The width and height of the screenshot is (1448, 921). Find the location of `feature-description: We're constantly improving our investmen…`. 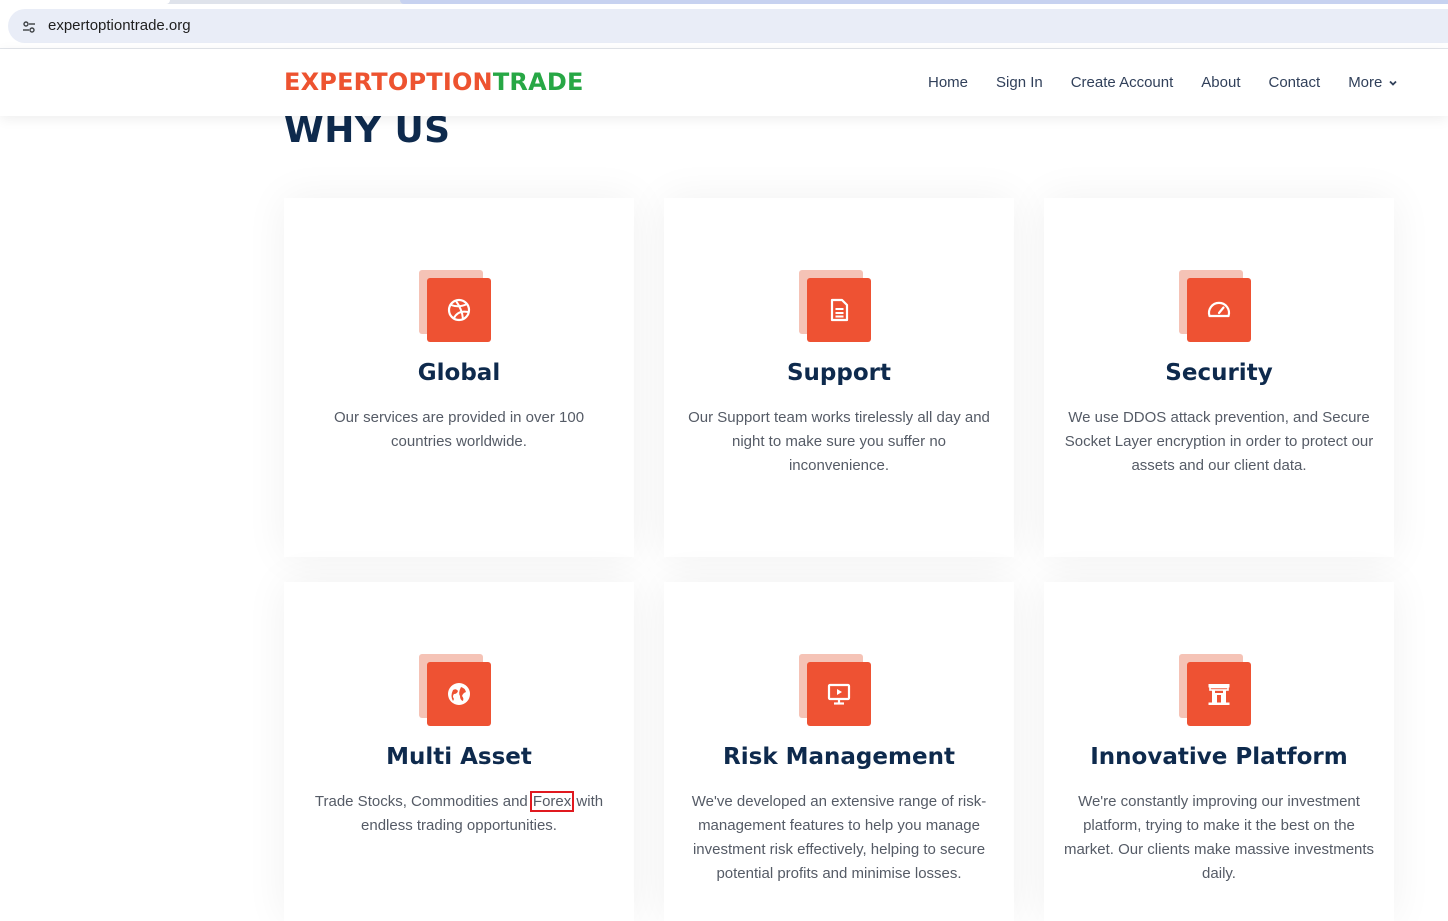

feature-description: We're constantly improving our investmen… is located at coordinates (1219, 837).